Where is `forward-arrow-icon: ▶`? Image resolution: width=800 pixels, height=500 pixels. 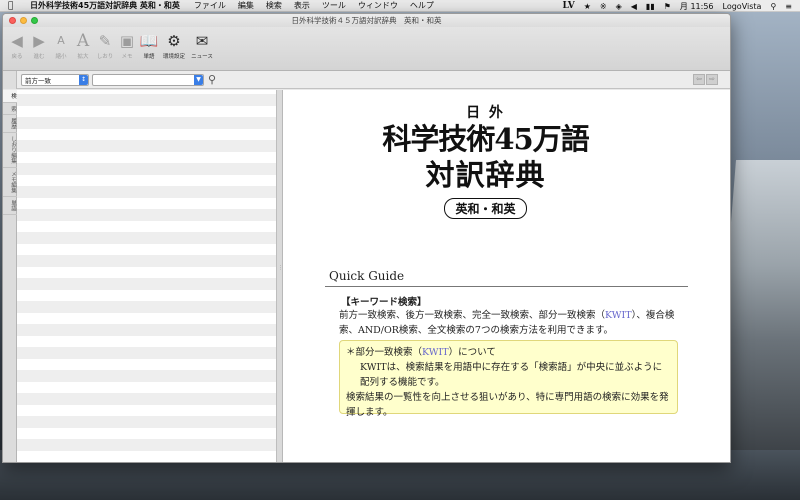 forward-arrow-icon: ▶ is located at coordinates (39, 41).